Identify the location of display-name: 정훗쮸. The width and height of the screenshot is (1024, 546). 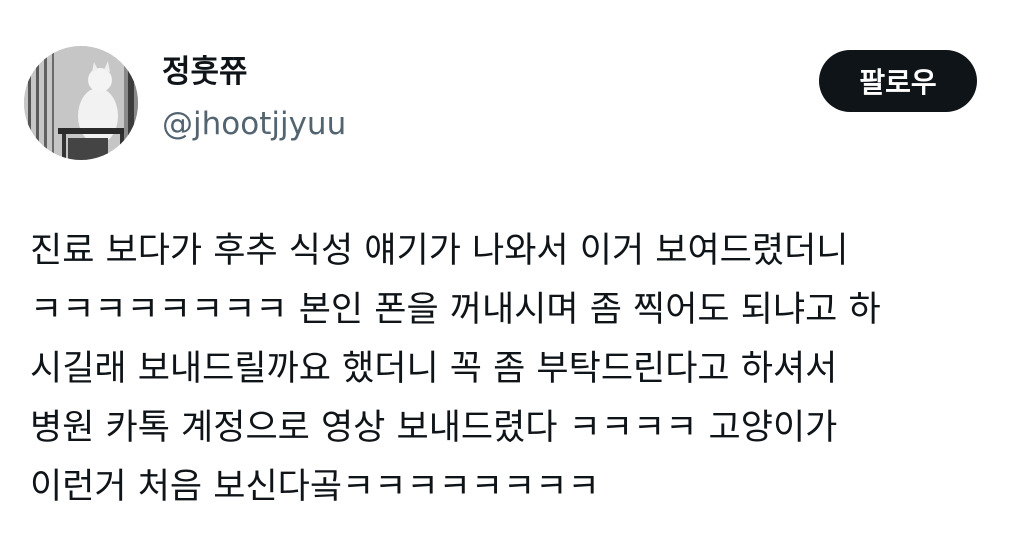
(205, 72).